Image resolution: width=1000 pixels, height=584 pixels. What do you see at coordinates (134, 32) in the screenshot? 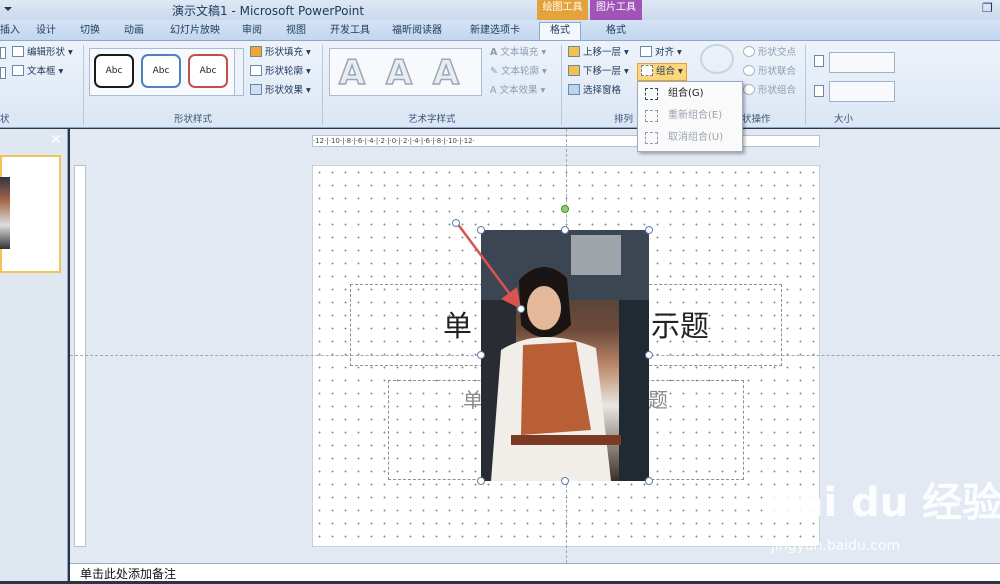
I see `tab-animations: 动画` at bounding box center [134, 32].